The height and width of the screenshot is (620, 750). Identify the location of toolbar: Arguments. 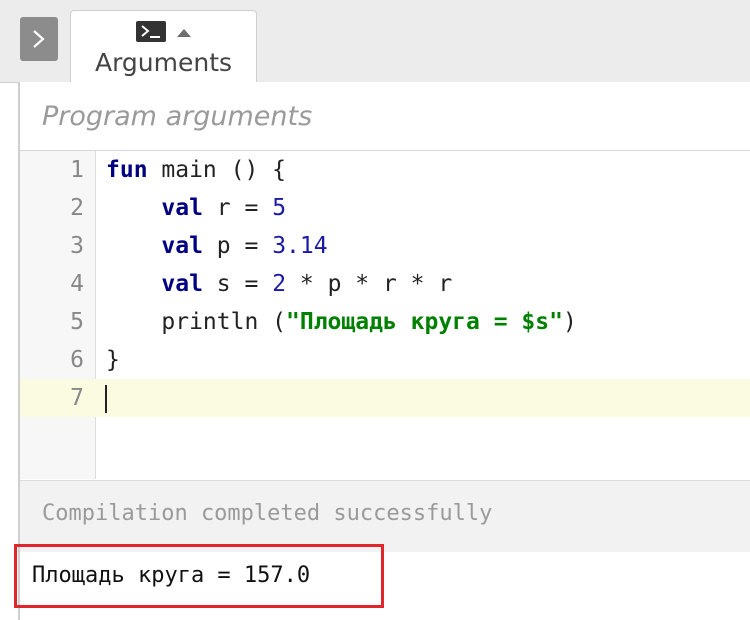
(375, 41).